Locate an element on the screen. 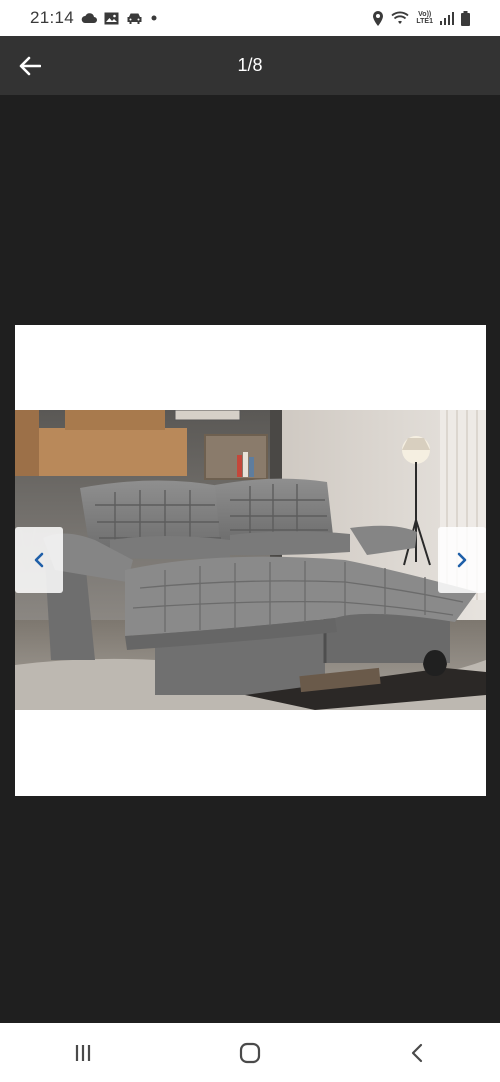 This screenshot has width=500, height=1082. battery-icon is located at coordinates (465, 18).